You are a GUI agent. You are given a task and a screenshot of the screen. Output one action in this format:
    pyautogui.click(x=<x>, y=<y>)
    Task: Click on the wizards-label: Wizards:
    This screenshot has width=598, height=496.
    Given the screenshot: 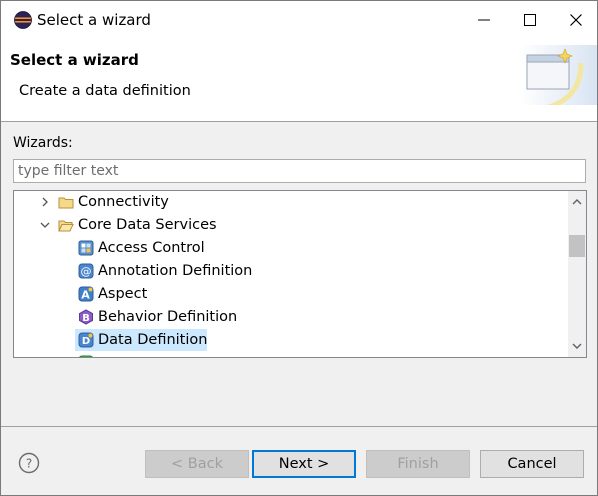 What is the action you would take?
    pyautogui.click(x=43, y=143)
    